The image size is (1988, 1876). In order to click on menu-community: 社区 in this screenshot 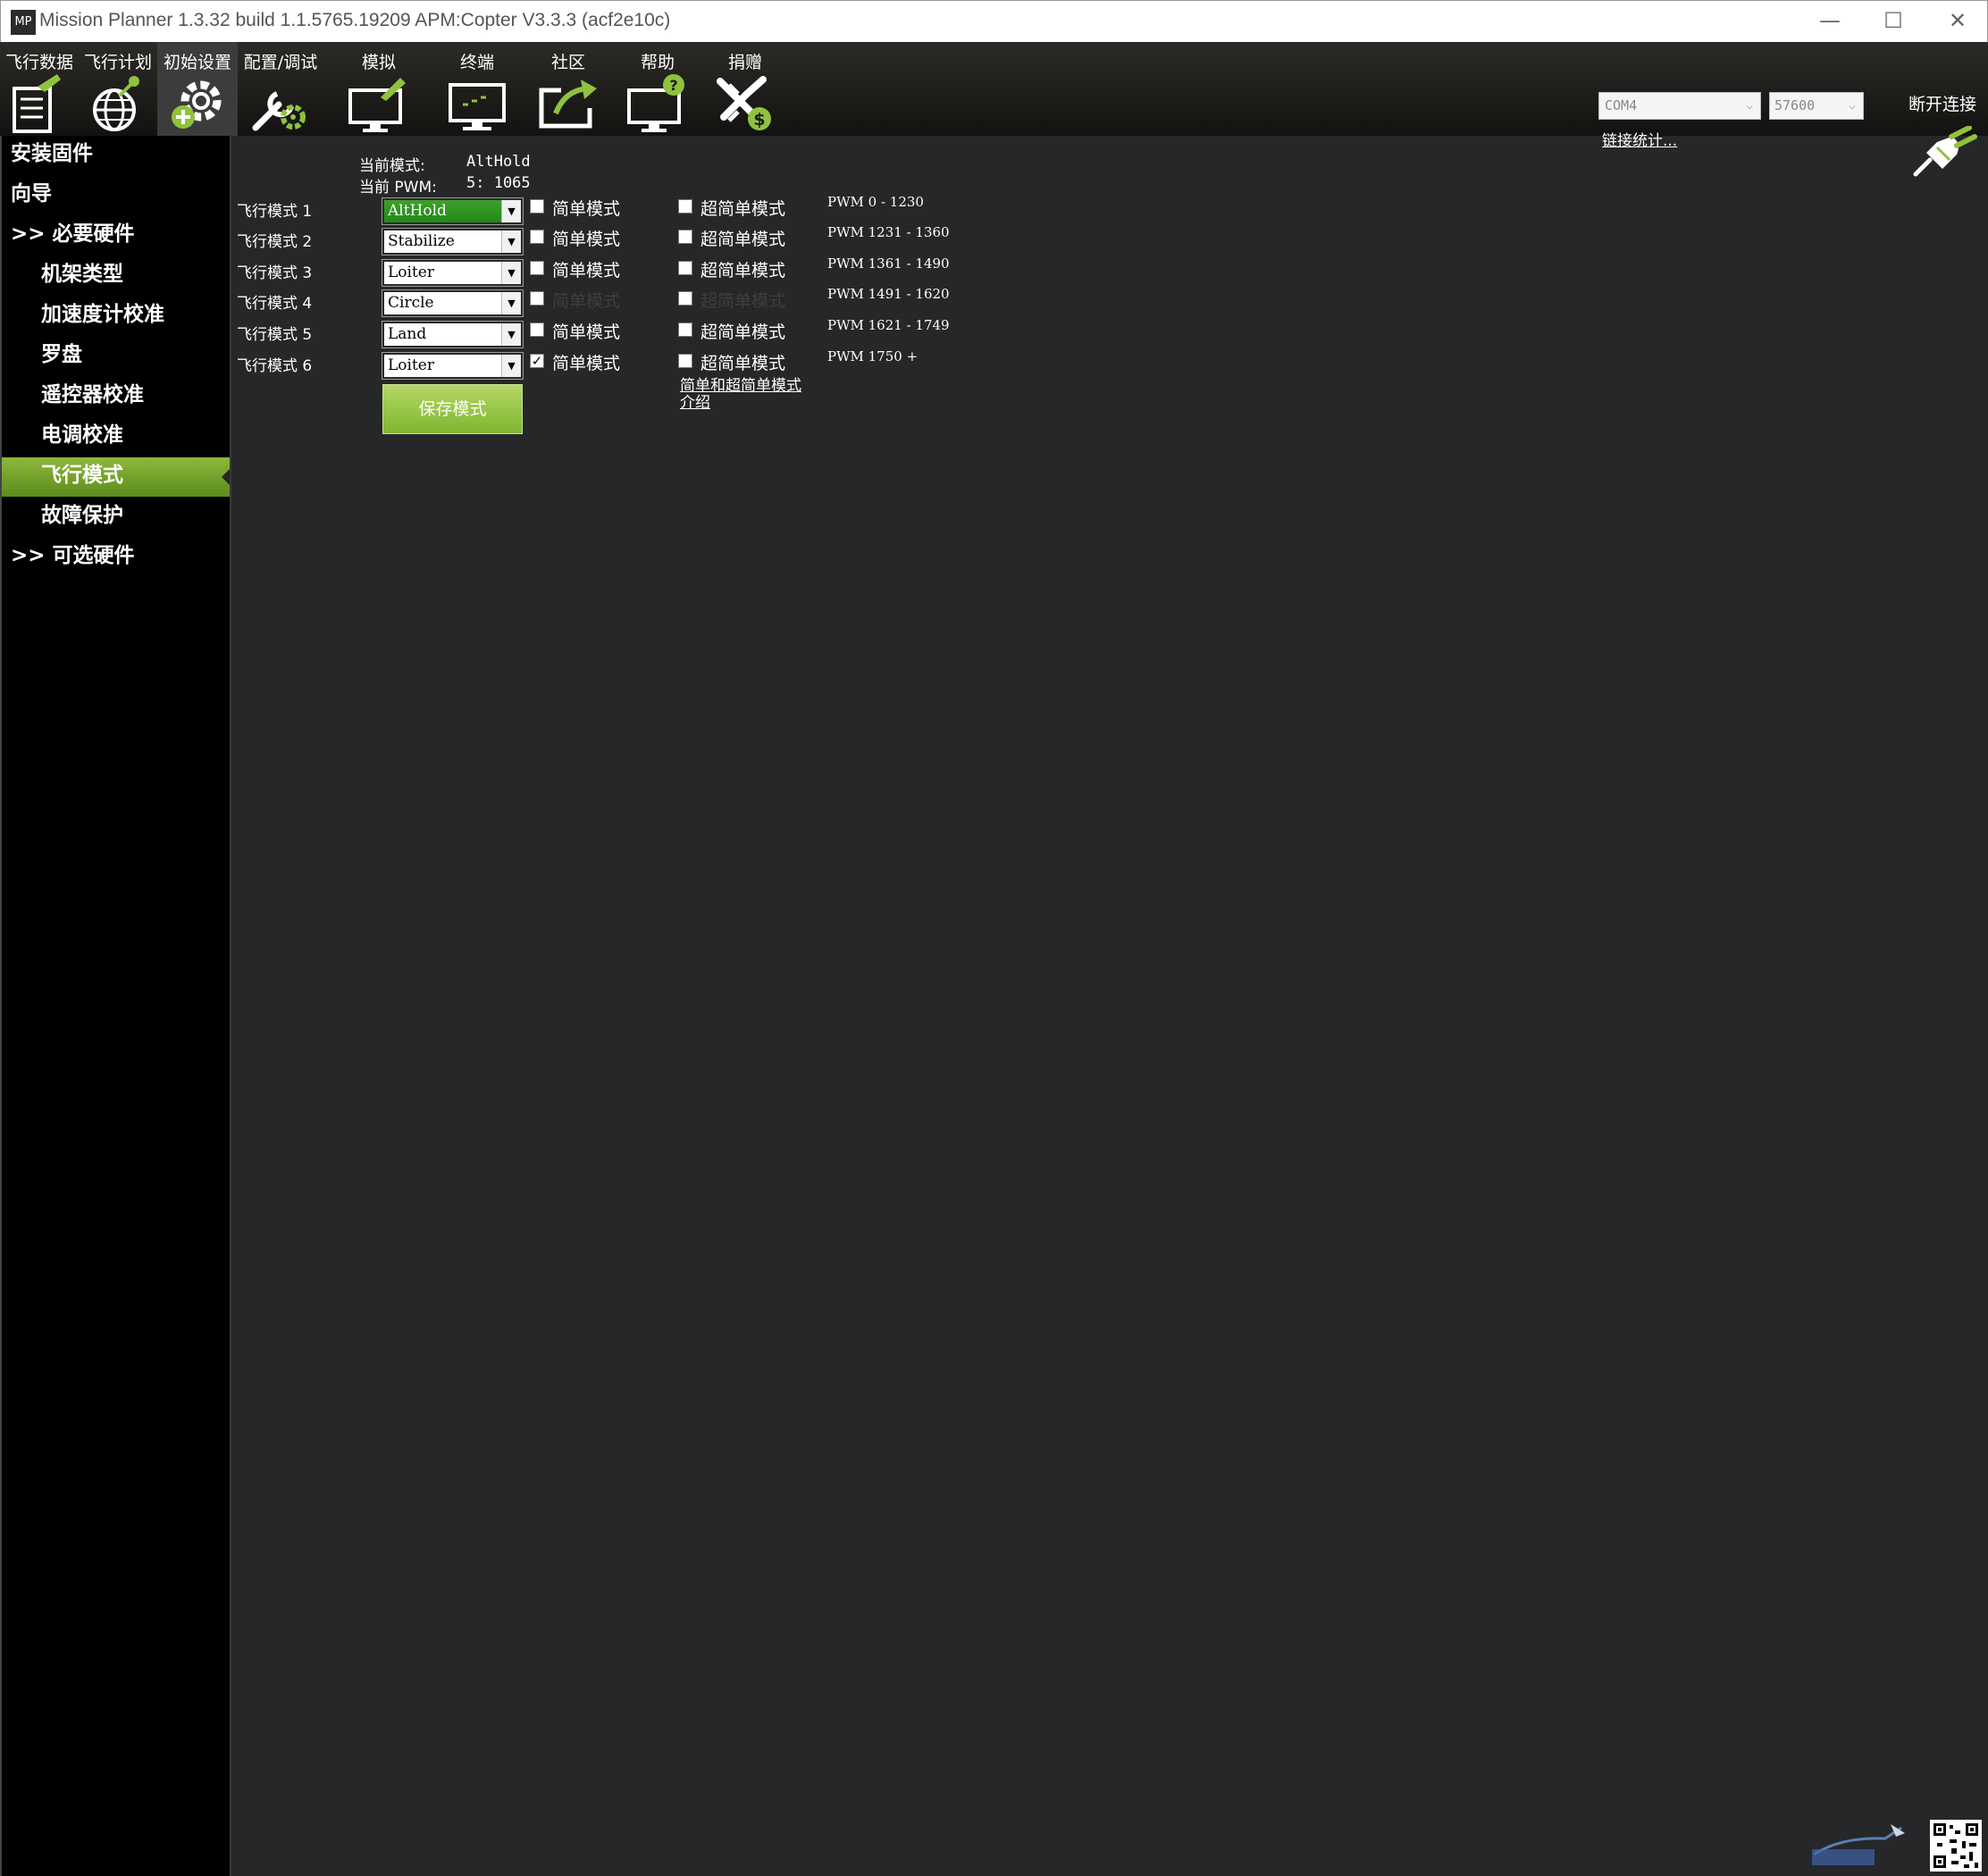, I will do `click(568, 89)`.